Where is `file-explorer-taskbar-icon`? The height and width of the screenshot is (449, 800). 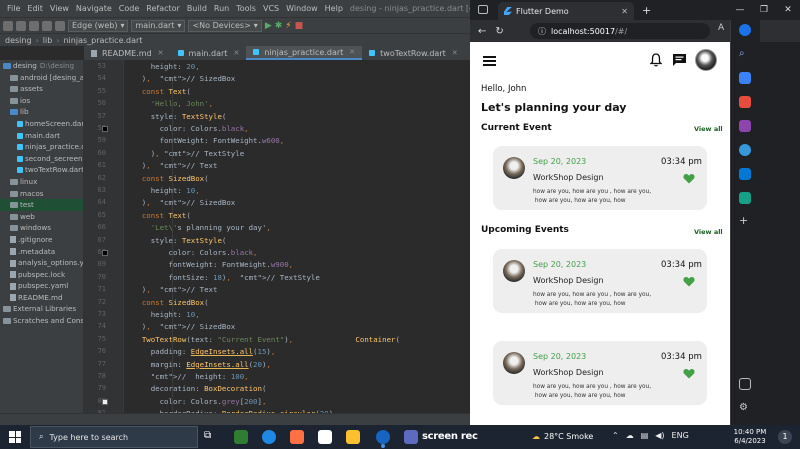
file-explorer-taskbar-icon is located at coordinates (353, 437).